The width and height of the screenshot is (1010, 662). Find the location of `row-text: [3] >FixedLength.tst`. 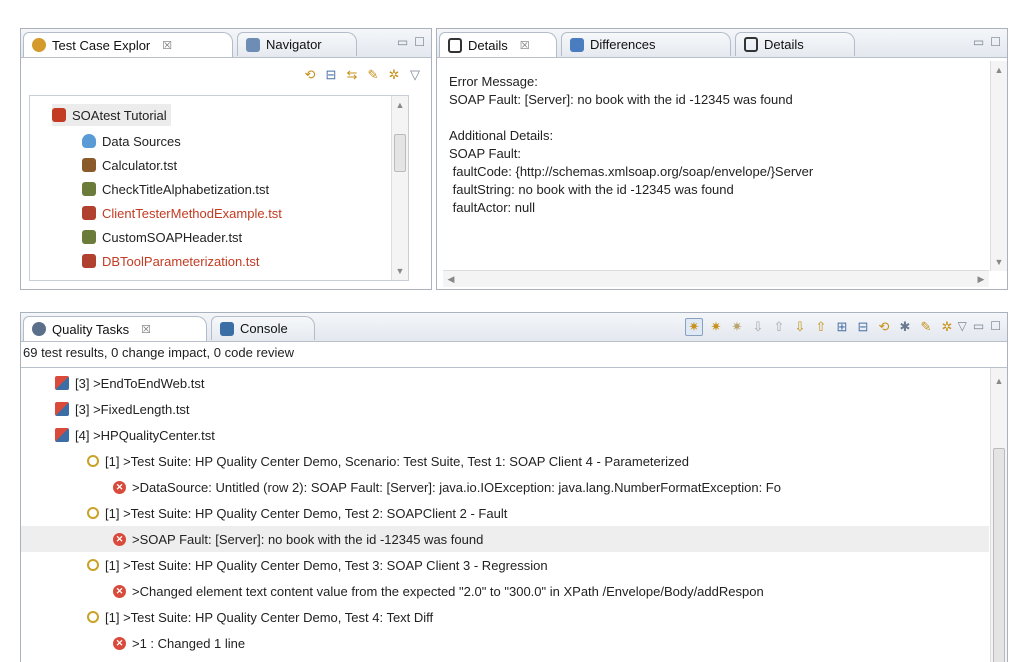

row-text: [3] >FixedLength.tst is located at coordinates (132, 409).